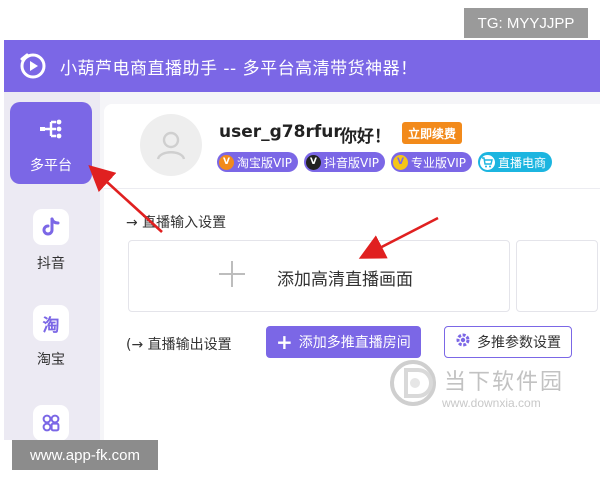  What do you see at coordinates (51, 323) in the screenshot?
I see `taobao-icon: 淘` at bounding box center [51, 323].